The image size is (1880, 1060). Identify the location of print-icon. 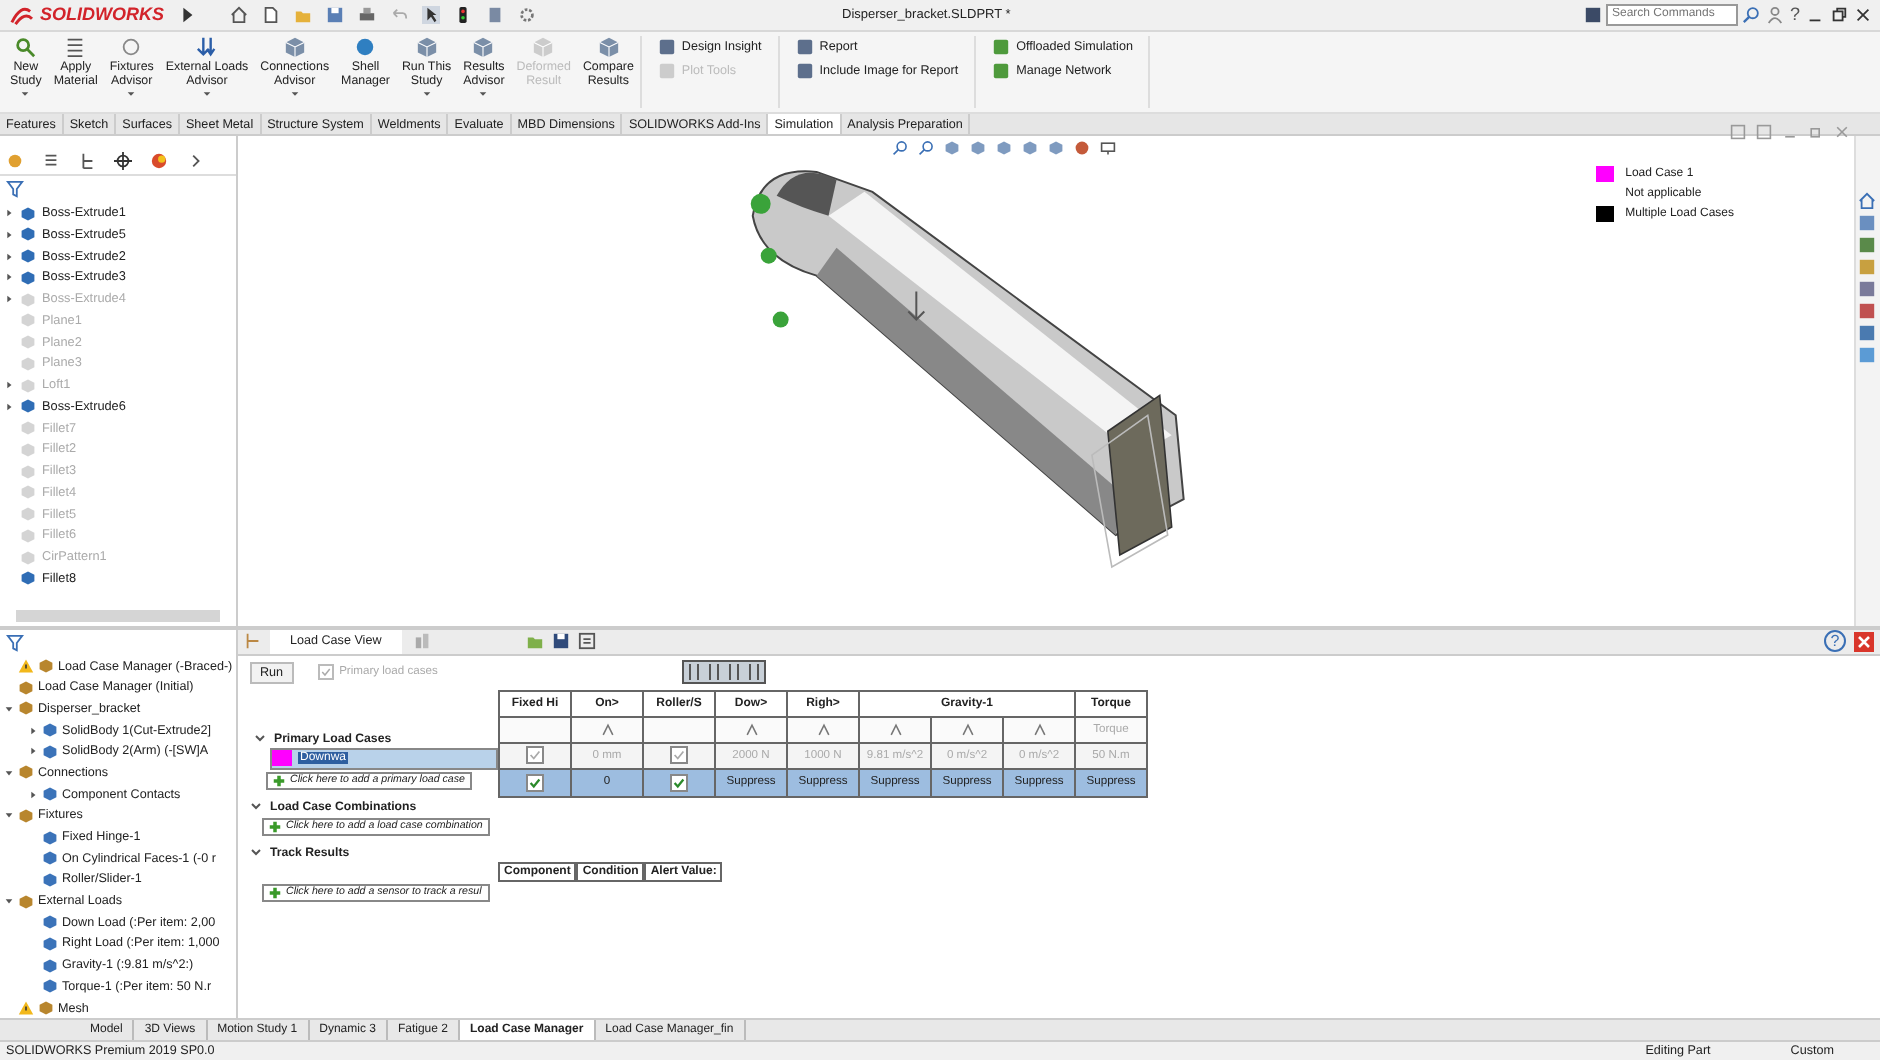
(367, 14).